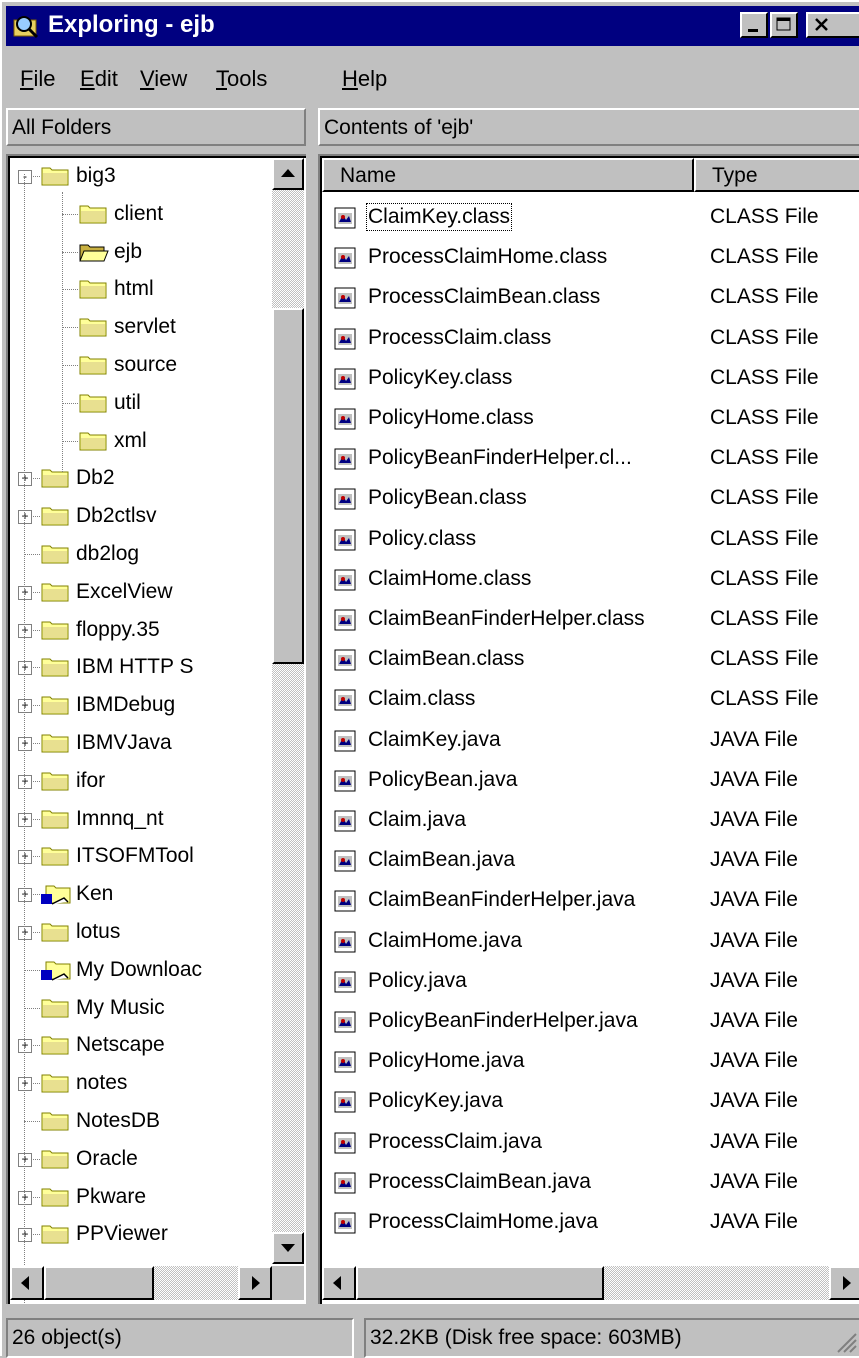  What do you see at coordinates (37, 79) in the screenshot?
I see `menu-file: File` at bounding box center [37, 79].